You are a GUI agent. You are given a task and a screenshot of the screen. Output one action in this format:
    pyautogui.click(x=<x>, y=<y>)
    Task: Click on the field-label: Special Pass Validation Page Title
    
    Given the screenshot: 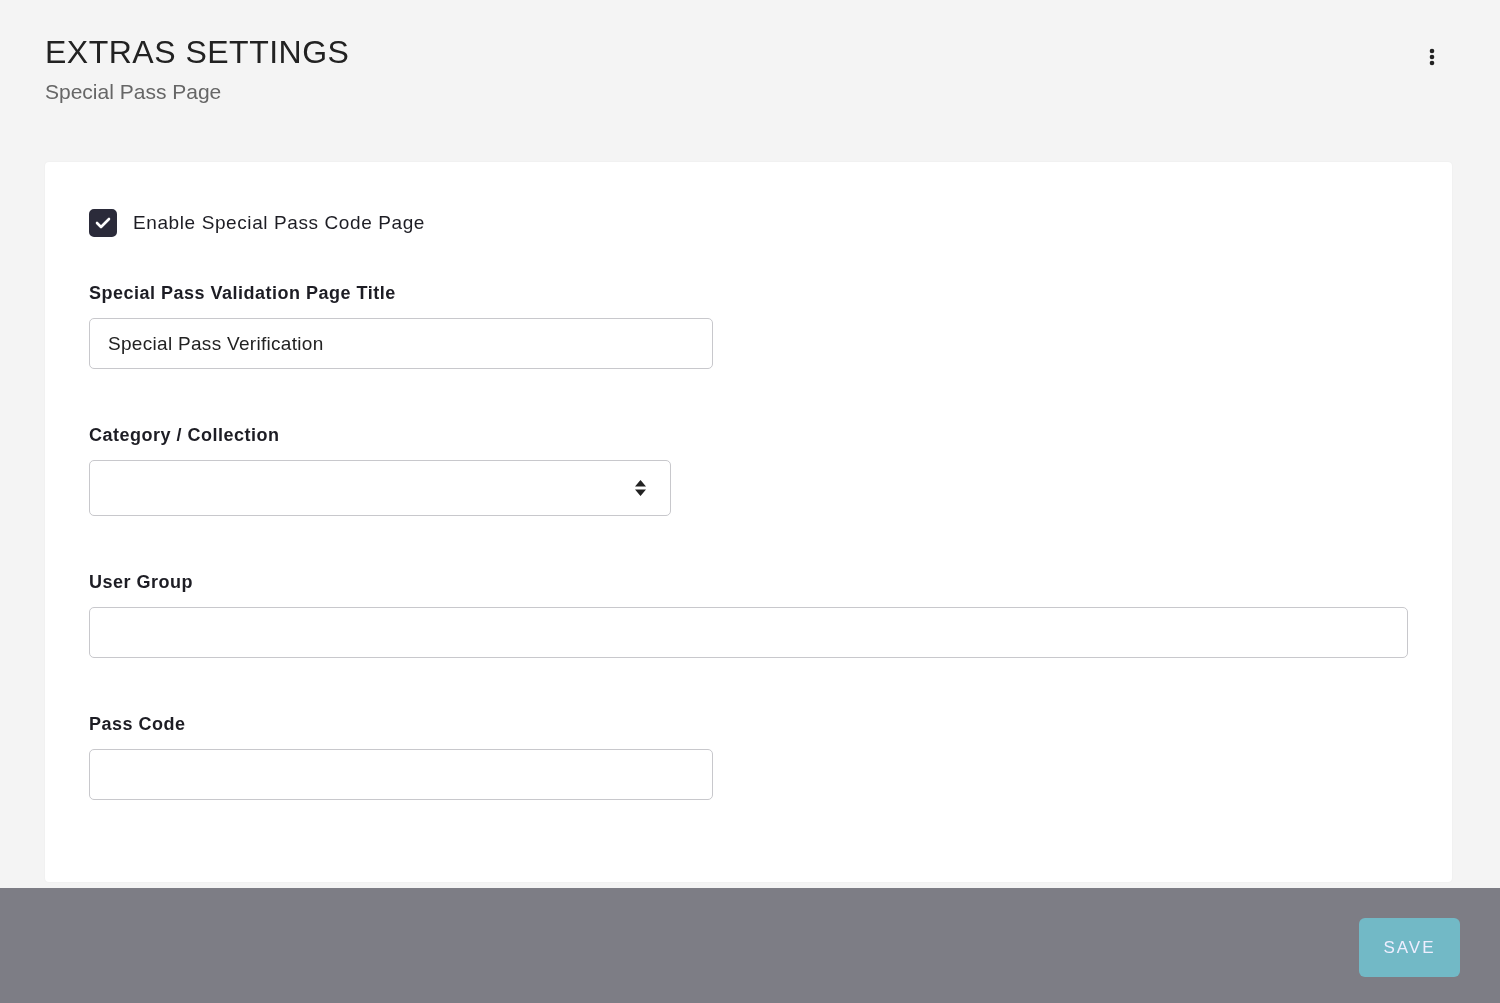 What is the action you would take?
    pyautogui.click(x=243, y=293)
    